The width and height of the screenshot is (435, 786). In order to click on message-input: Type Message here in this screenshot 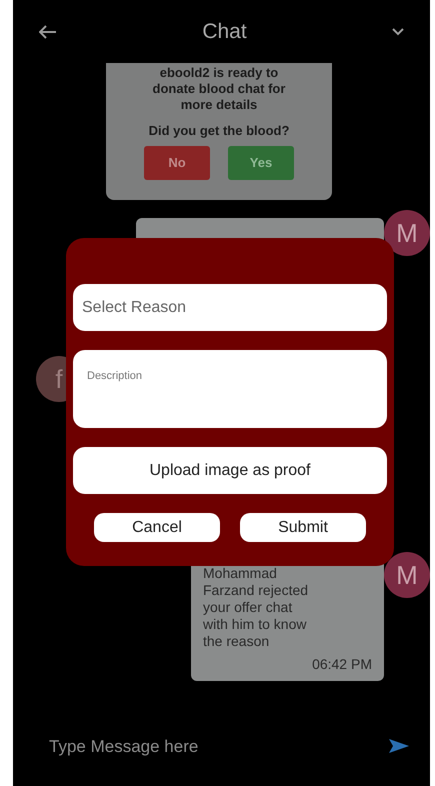, I will do `click(179, 746)`.